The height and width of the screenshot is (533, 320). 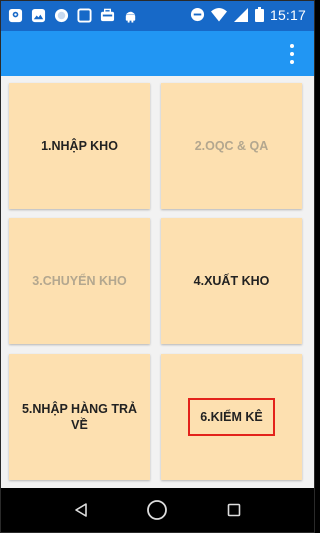 I want to click on more-vert-icon, so click(x=292, y=54).